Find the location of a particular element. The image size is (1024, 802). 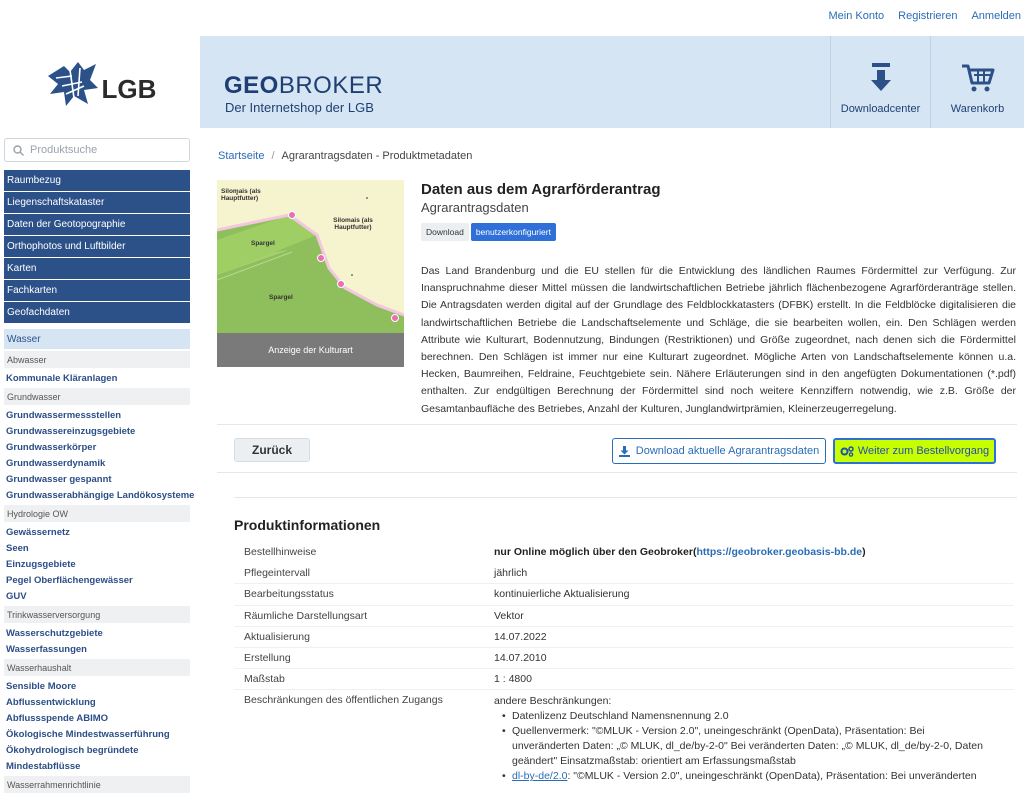

thumbnail-caption: Anzeige der Kulturart is located at coordinates (310, 350).